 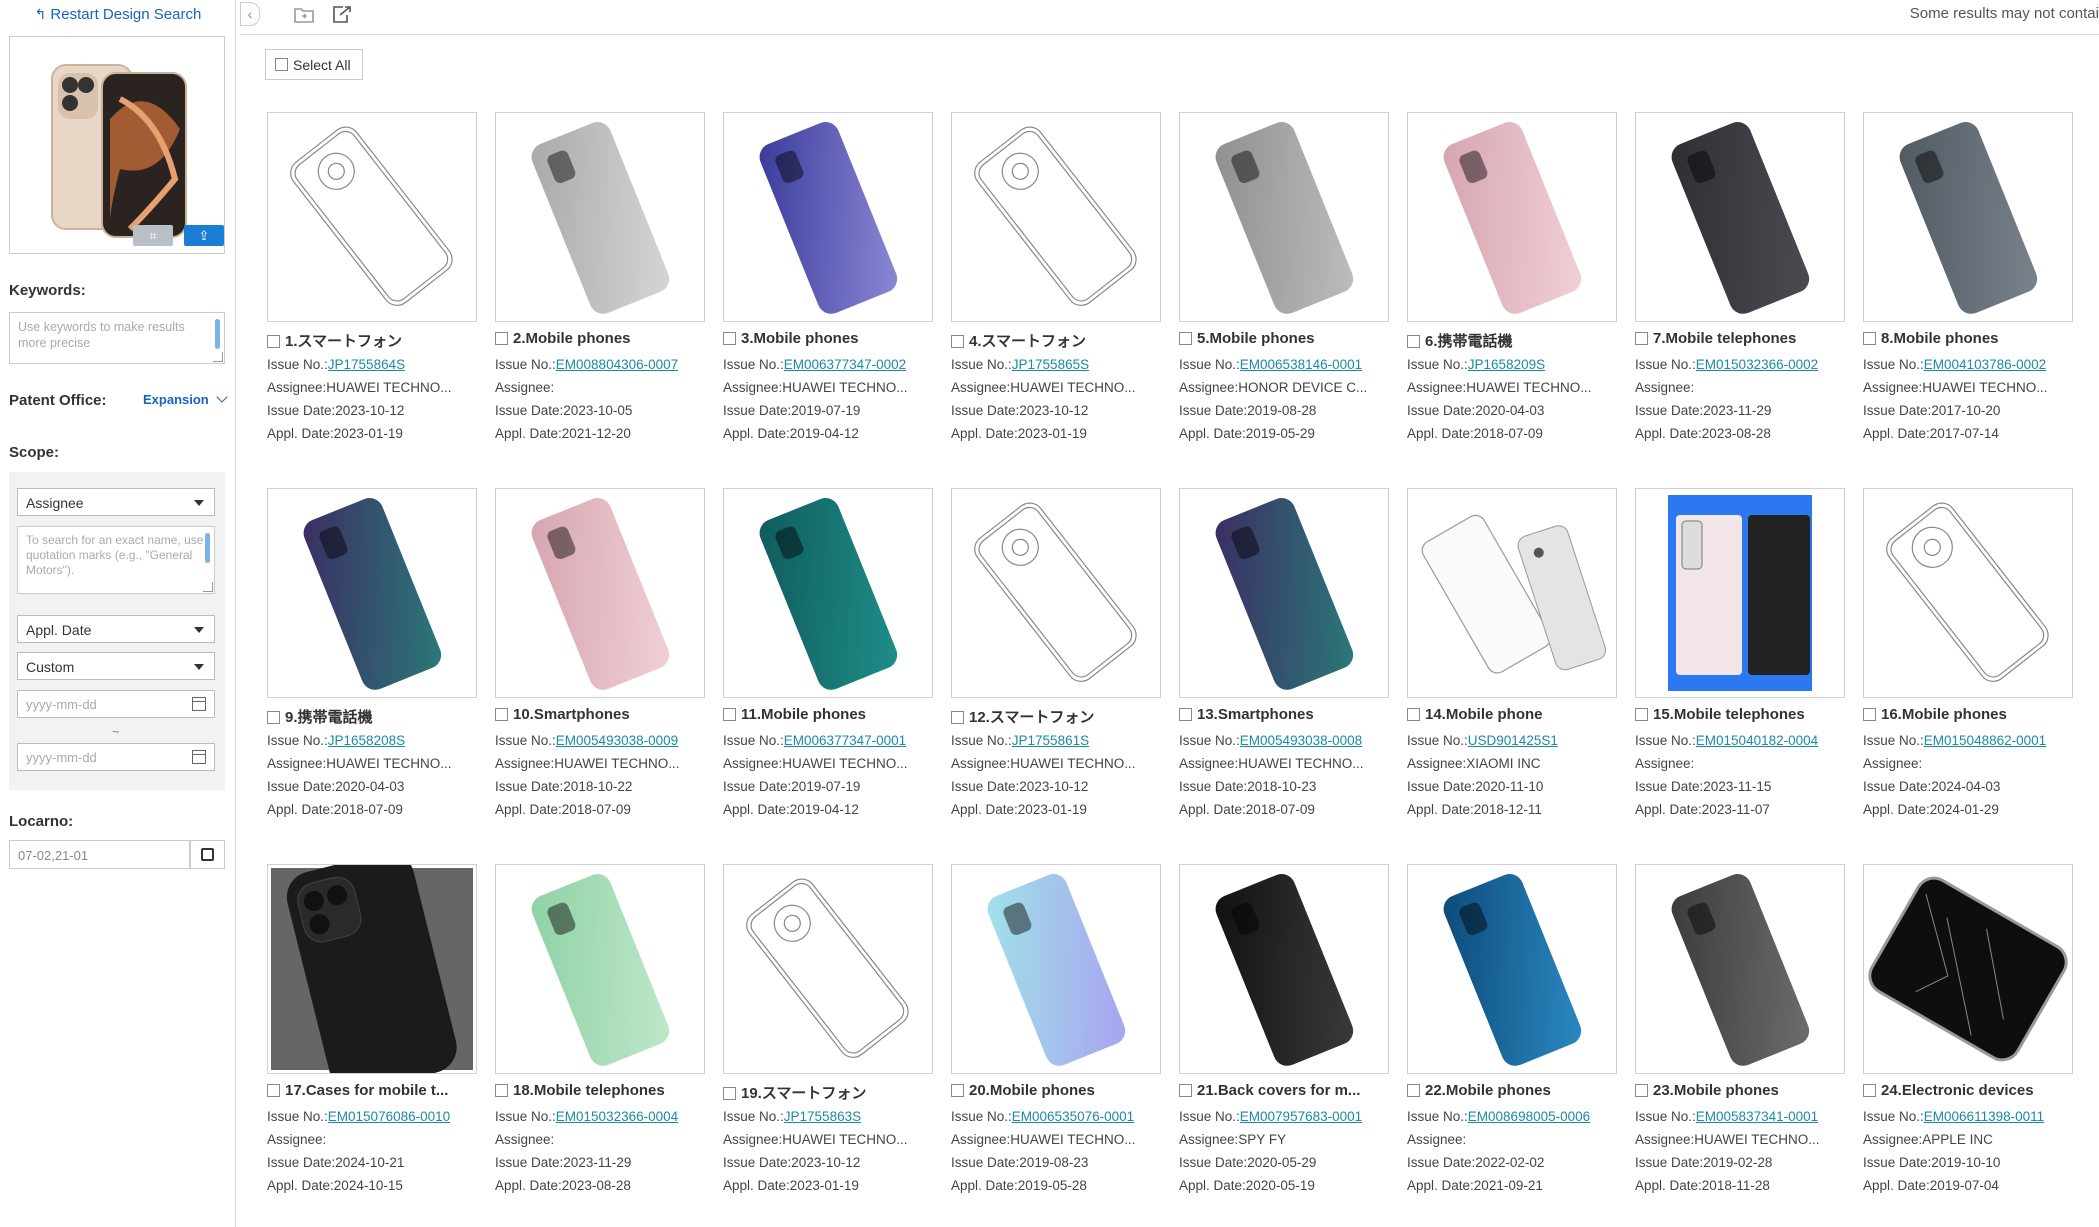 I want to click on issue-no-link: EM006611398-0011, so click(x=1984, y=1116).